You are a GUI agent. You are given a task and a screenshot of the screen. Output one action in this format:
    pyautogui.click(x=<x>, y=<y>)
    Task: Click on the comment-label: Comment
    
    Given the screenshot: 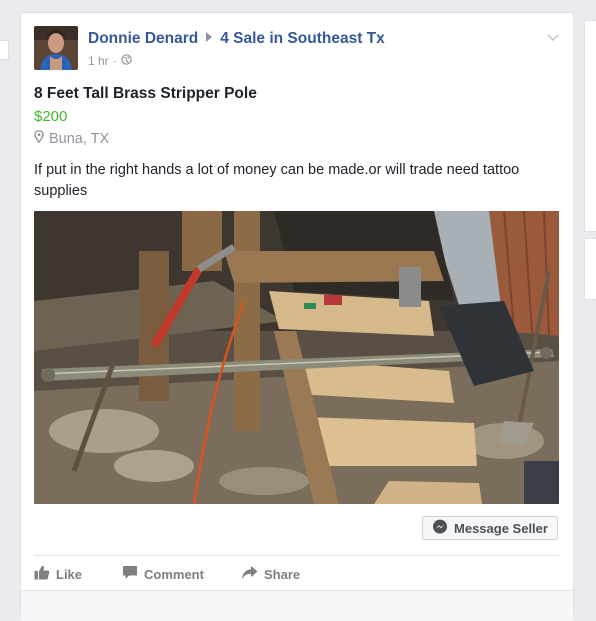 What is the action you would take?
    pyautogui.click(x=174, y=574)
    